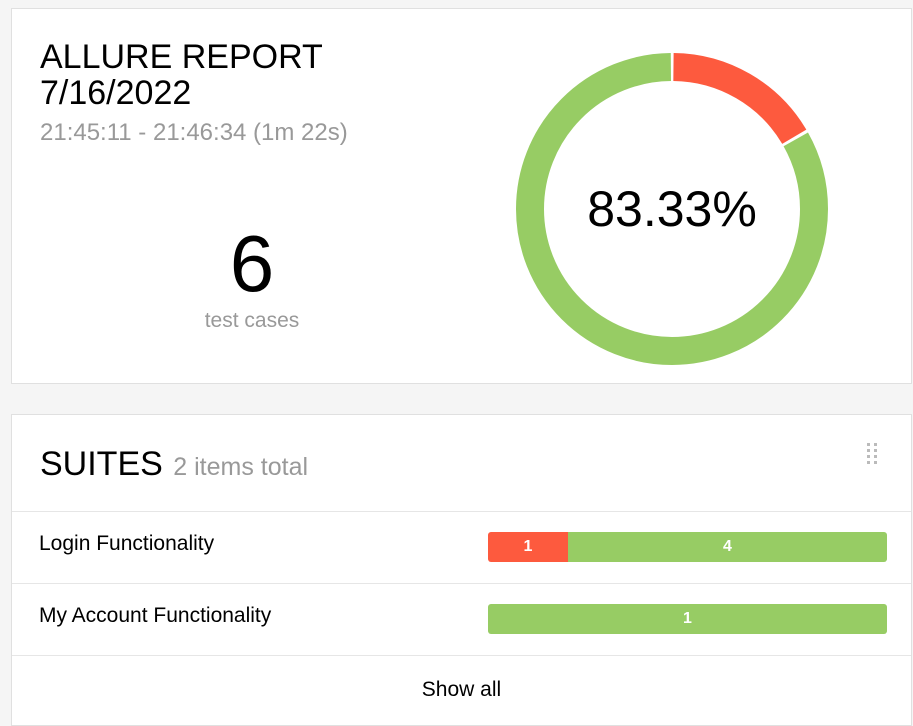  What do you see at coordinates (461, 547) in the screenshot?
I see `suite-row: Login Functionality 1 4` at bounding box center [461, 547].